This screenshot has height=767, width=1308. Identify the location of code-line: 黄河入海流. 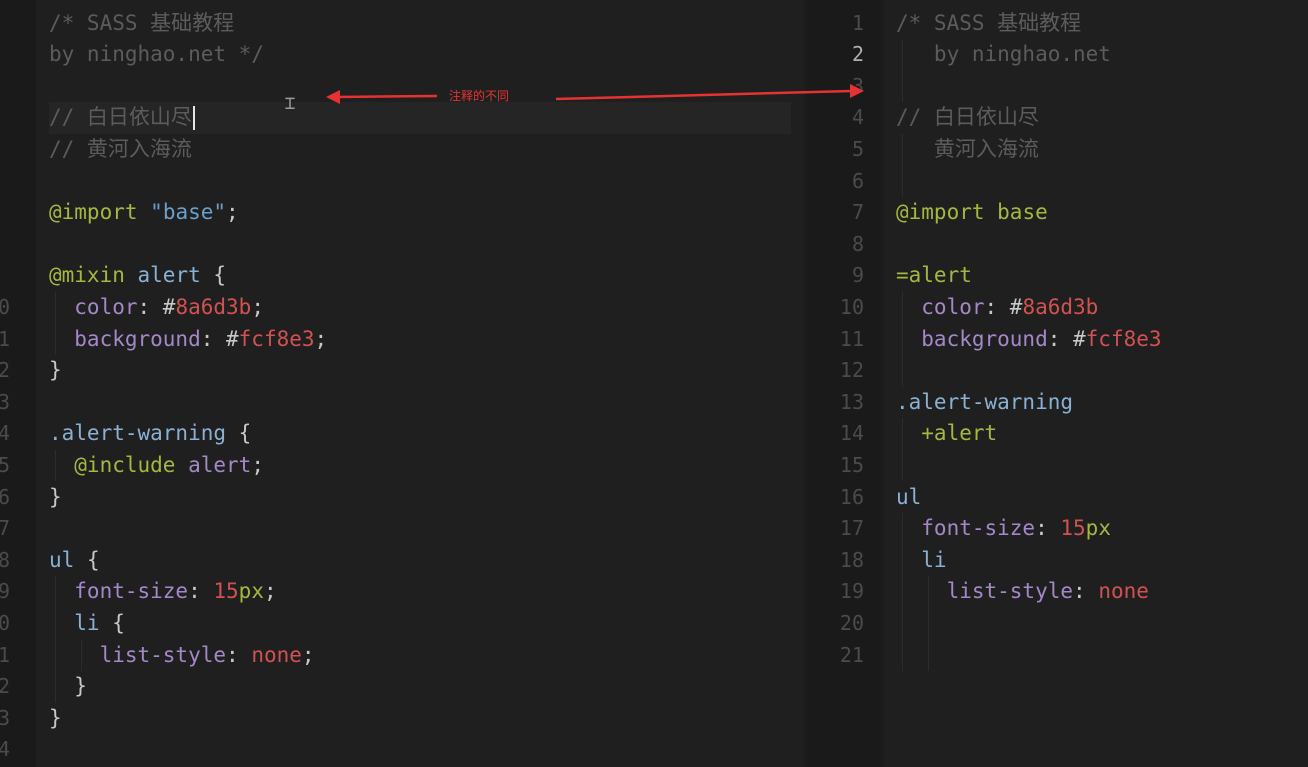
(1097, 150).